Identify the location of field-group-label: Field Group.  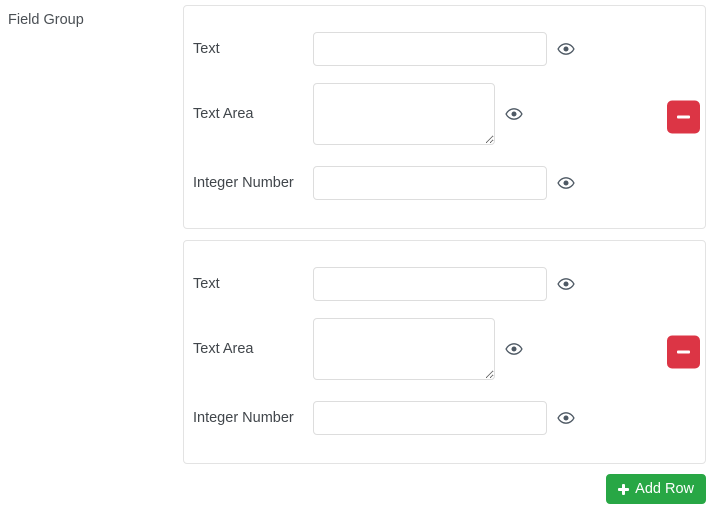
(46, 20).